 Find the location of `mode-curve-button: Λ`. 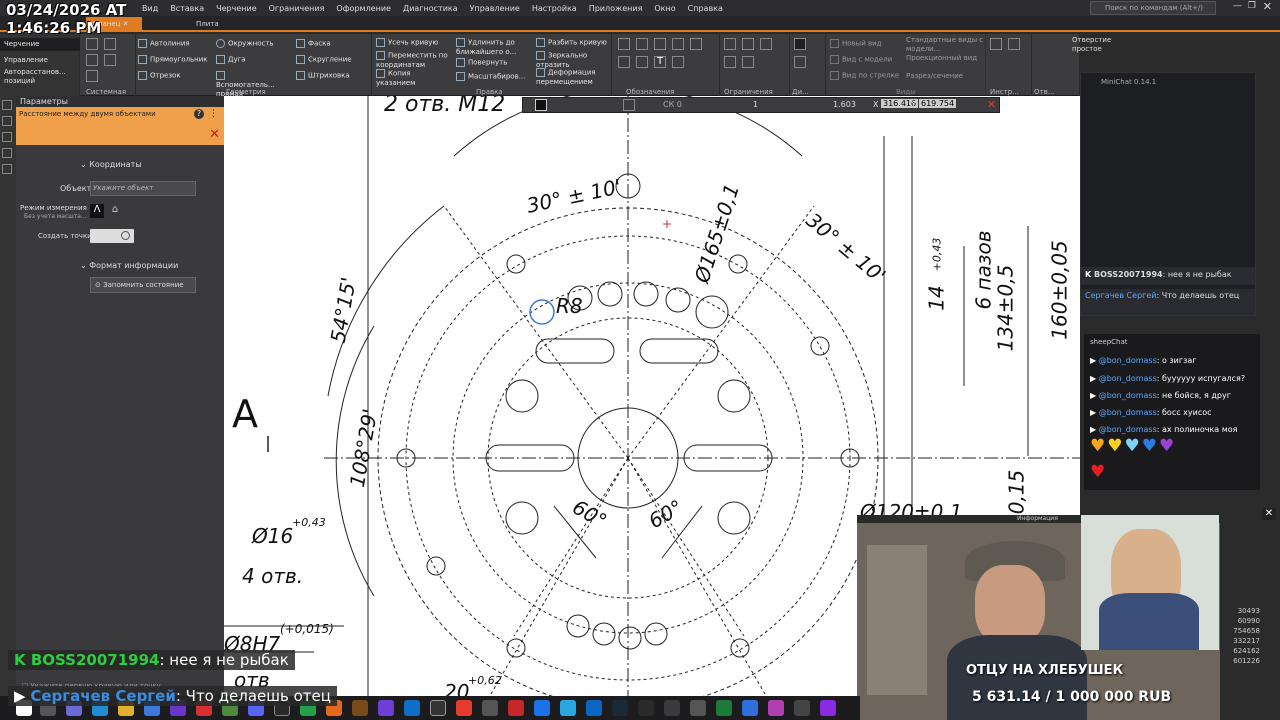

mode-curve-button: Λ is located at coordinates (97, 211).